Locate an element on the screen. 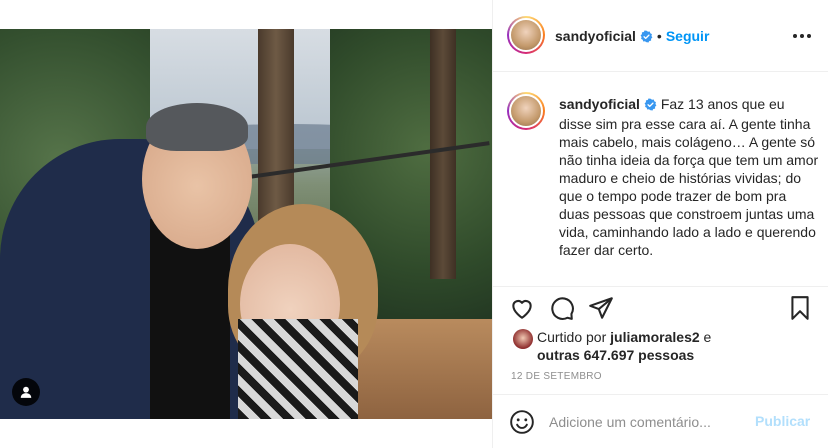 The image size is (828, 448). liked-and: e is located at coordinates (707, 337).